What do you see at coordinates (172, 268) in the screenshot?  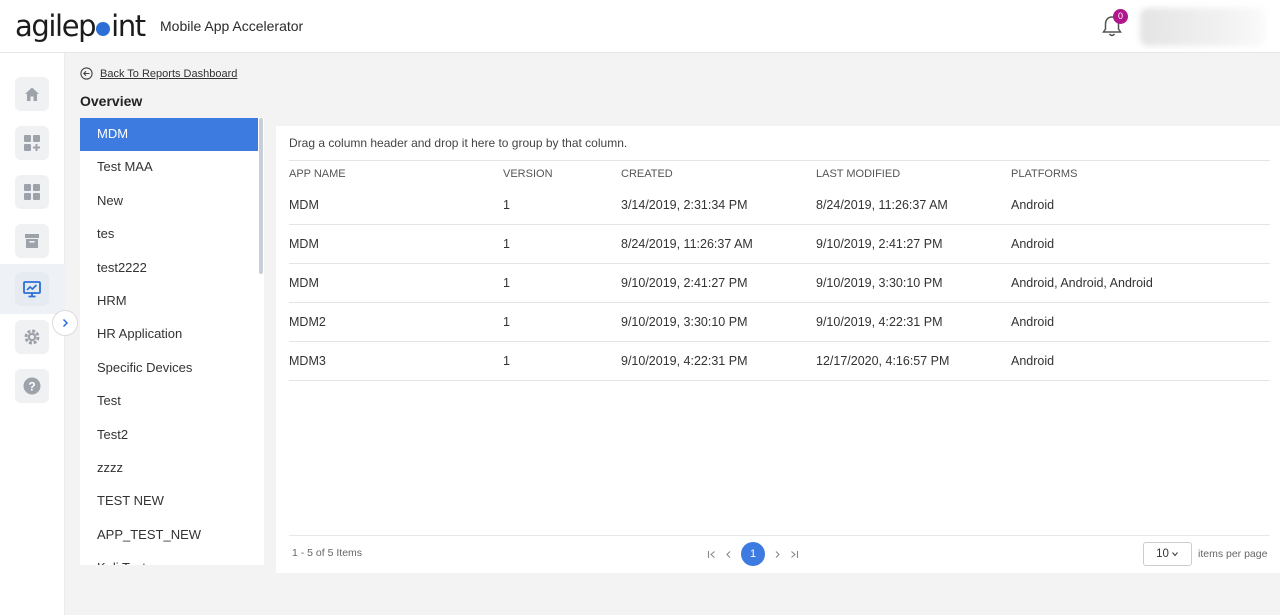 I see `app-list-item: test2222` at bounding box center [172, 268].